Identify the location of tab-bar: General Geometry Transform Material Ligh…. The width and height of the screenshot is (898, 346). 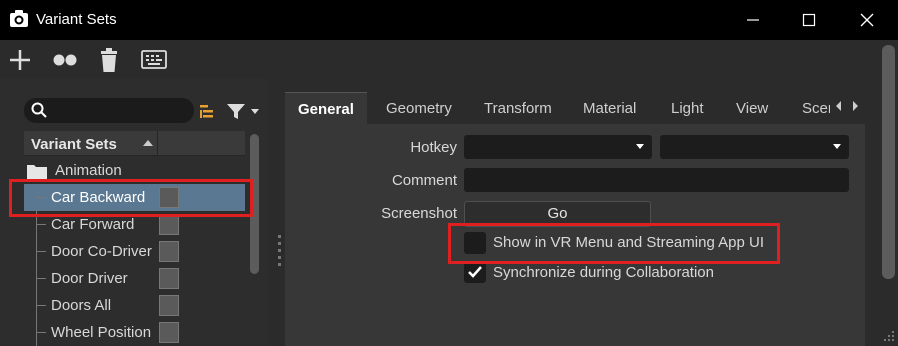
(575, 108).